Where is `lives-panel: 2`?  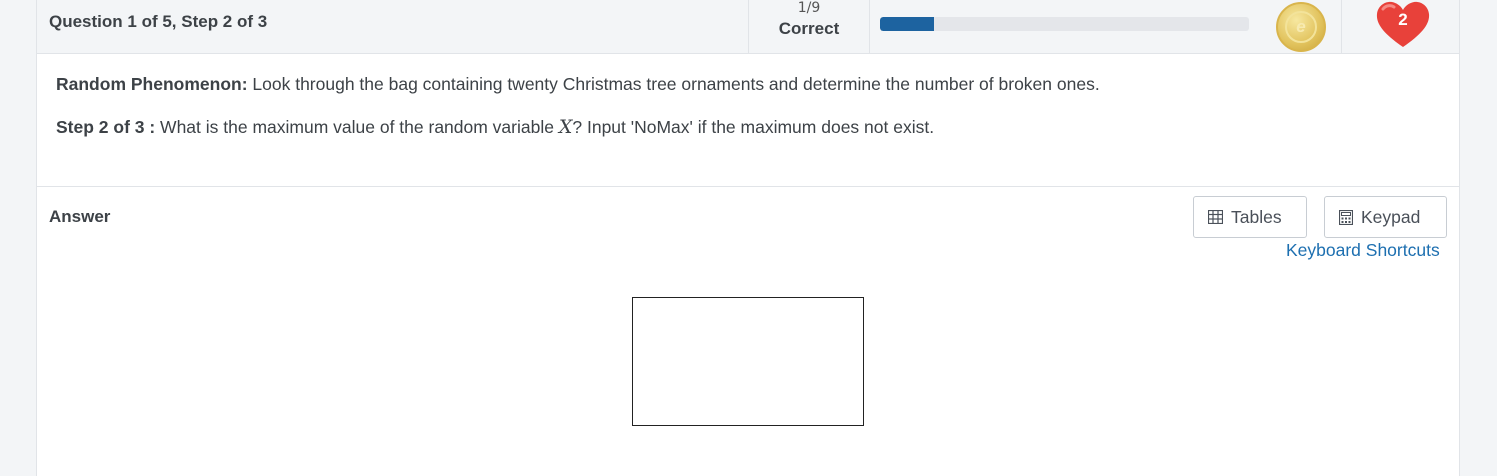
lives-panel: 2 is located at coordinates (1400, 27).